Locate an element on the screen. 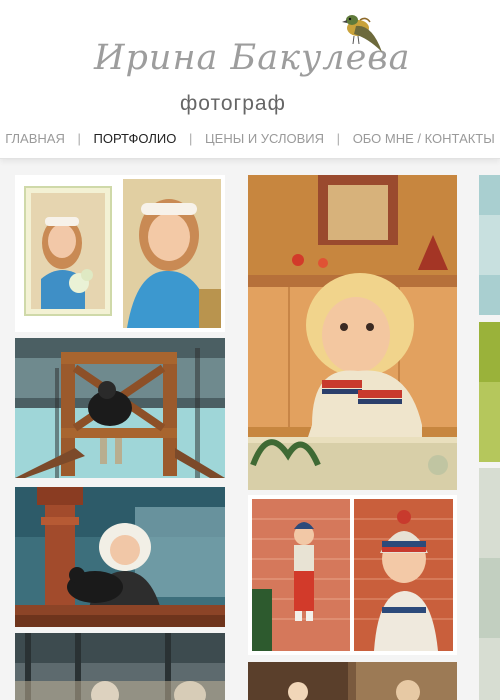 The width and height of the screenshot is (500, 700). photo-child-dog is located at coordinates (120, 557).